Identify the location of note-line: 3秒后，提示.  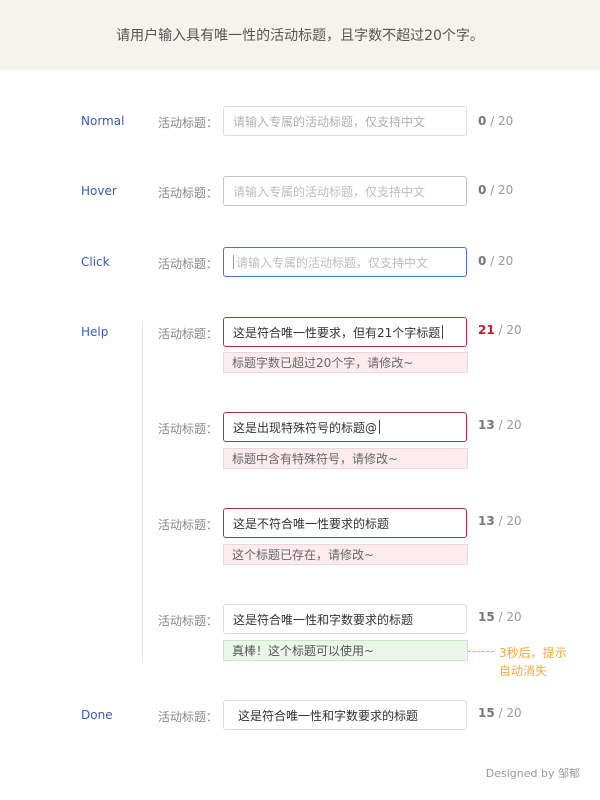
(533, 653).